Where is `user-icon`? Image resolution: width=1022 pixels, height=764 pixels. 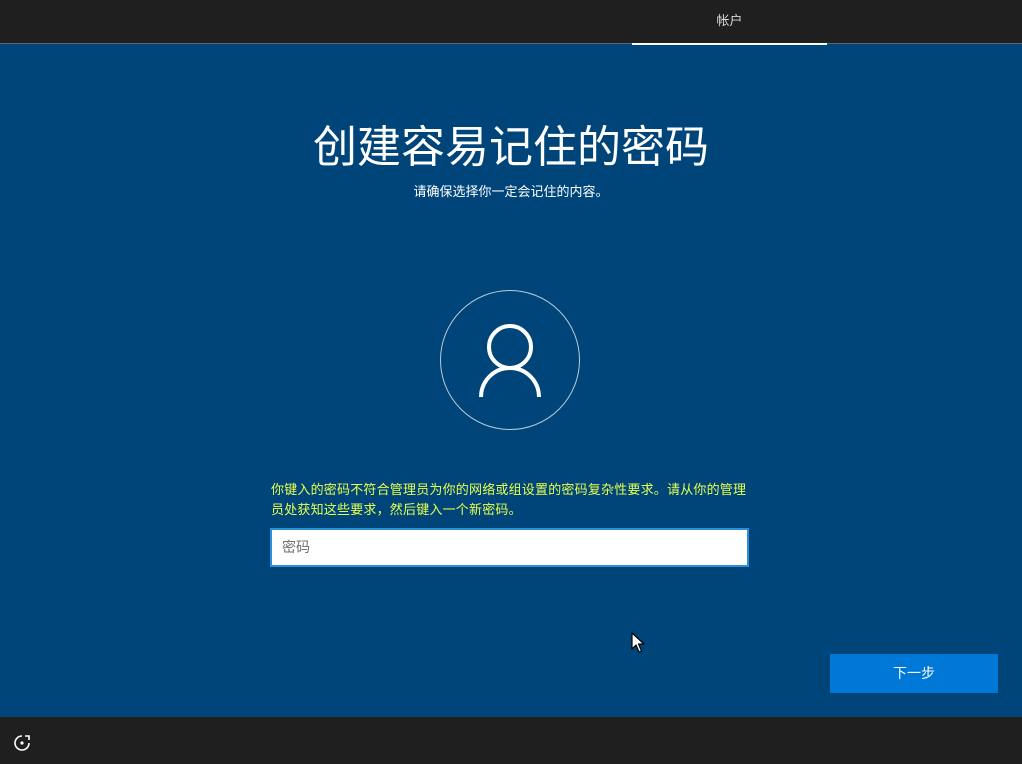 user-icon is located at coordinates (510, 361).